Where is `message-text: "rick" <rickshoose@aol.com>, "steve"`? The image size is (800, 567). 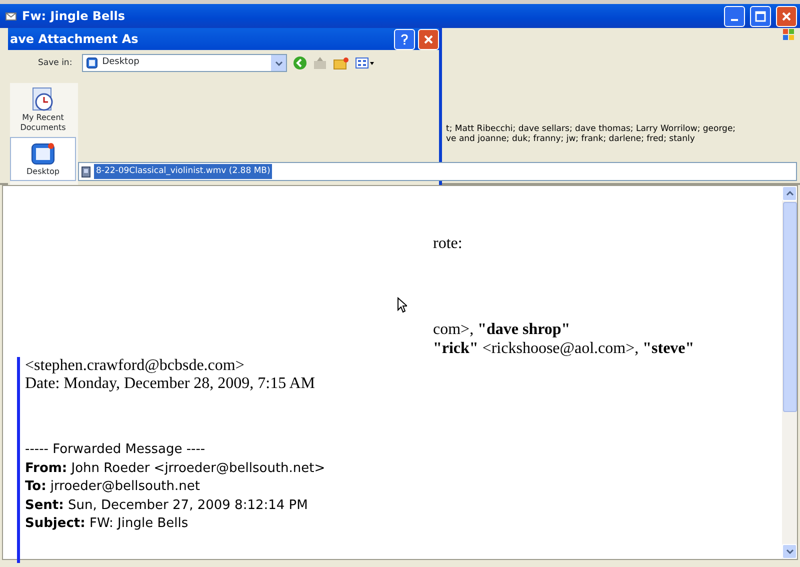 message-text: "rick" <rickshoose@aol.com>, "steve" is located at coordinates (564, 348).